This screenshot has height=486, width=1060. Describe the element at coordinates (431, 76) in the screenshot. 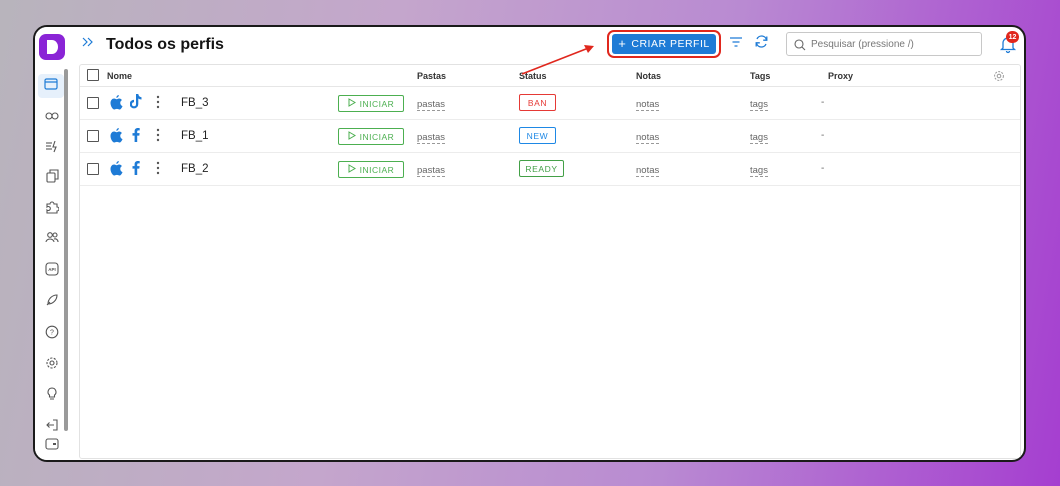

I see `column-header-folders: Pastas` at that location.